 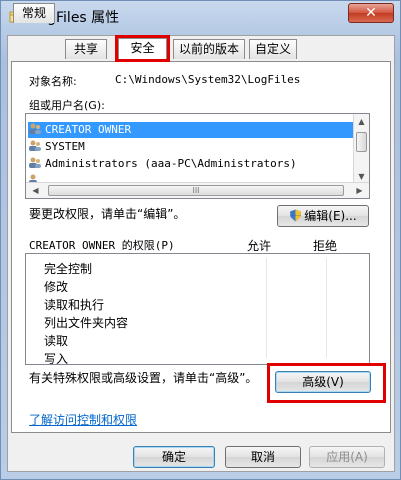 I want to click on permission-row: 读取, so click(x=56, y=341).